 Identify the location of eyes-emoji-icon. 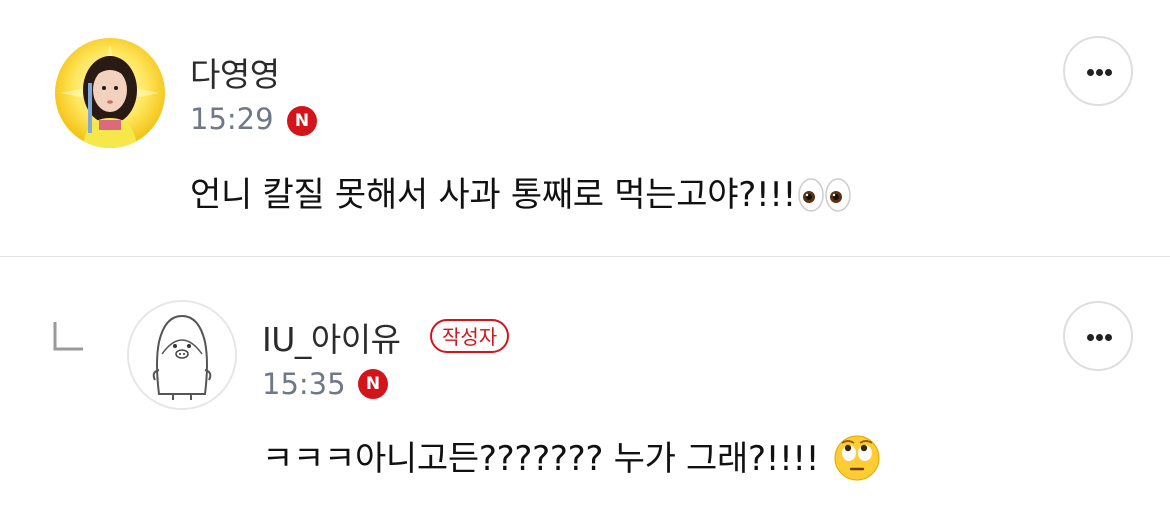
(825, 199).